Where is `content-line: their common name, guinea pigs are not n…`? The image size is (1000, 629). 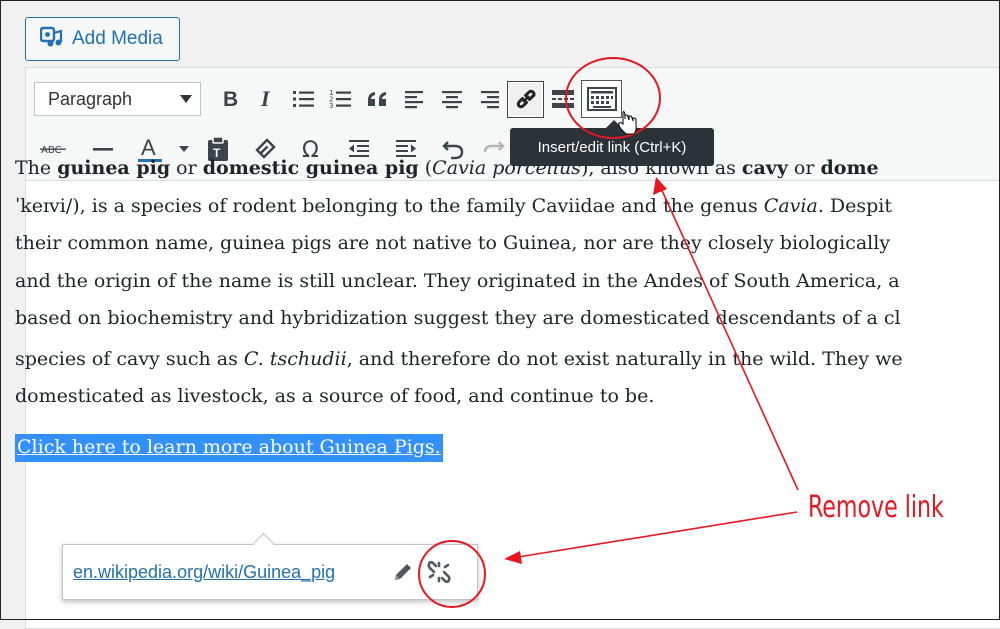
content-line: their common name, guinea pigs are not n… is located at coordinates (453, 243).